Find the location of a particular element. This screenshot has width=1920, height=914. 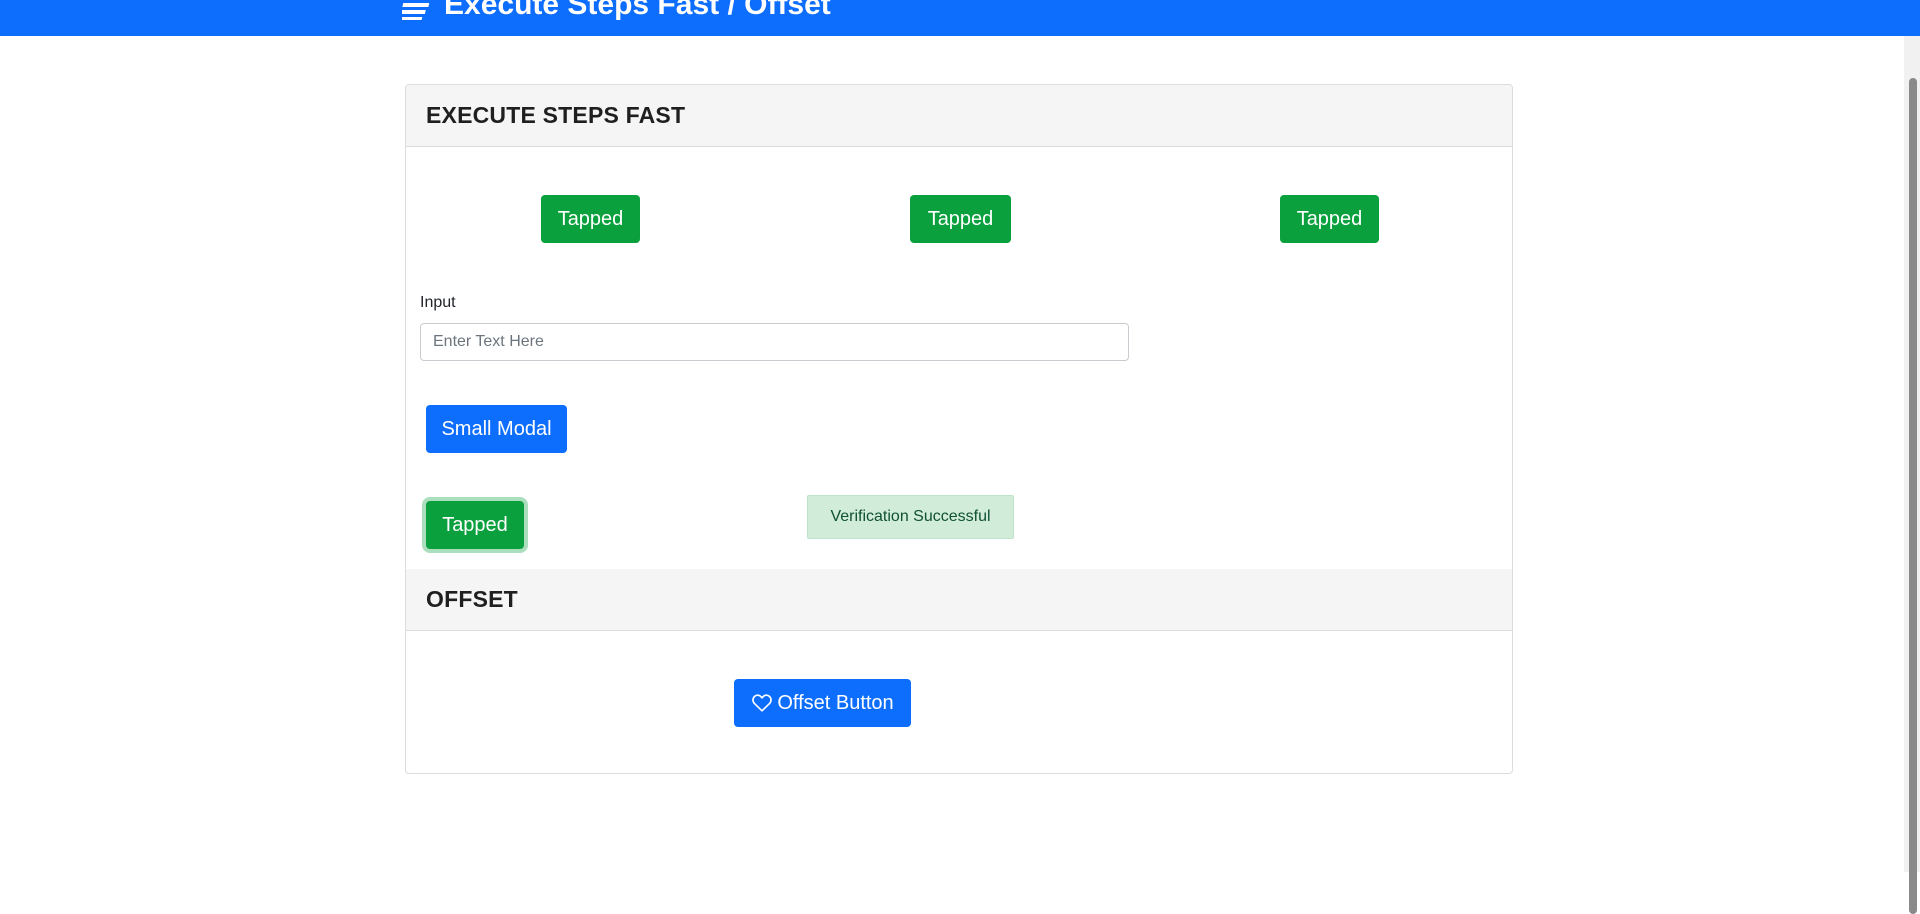

verification-success-alert: Verification Successful is located at coordinates (910, 517).